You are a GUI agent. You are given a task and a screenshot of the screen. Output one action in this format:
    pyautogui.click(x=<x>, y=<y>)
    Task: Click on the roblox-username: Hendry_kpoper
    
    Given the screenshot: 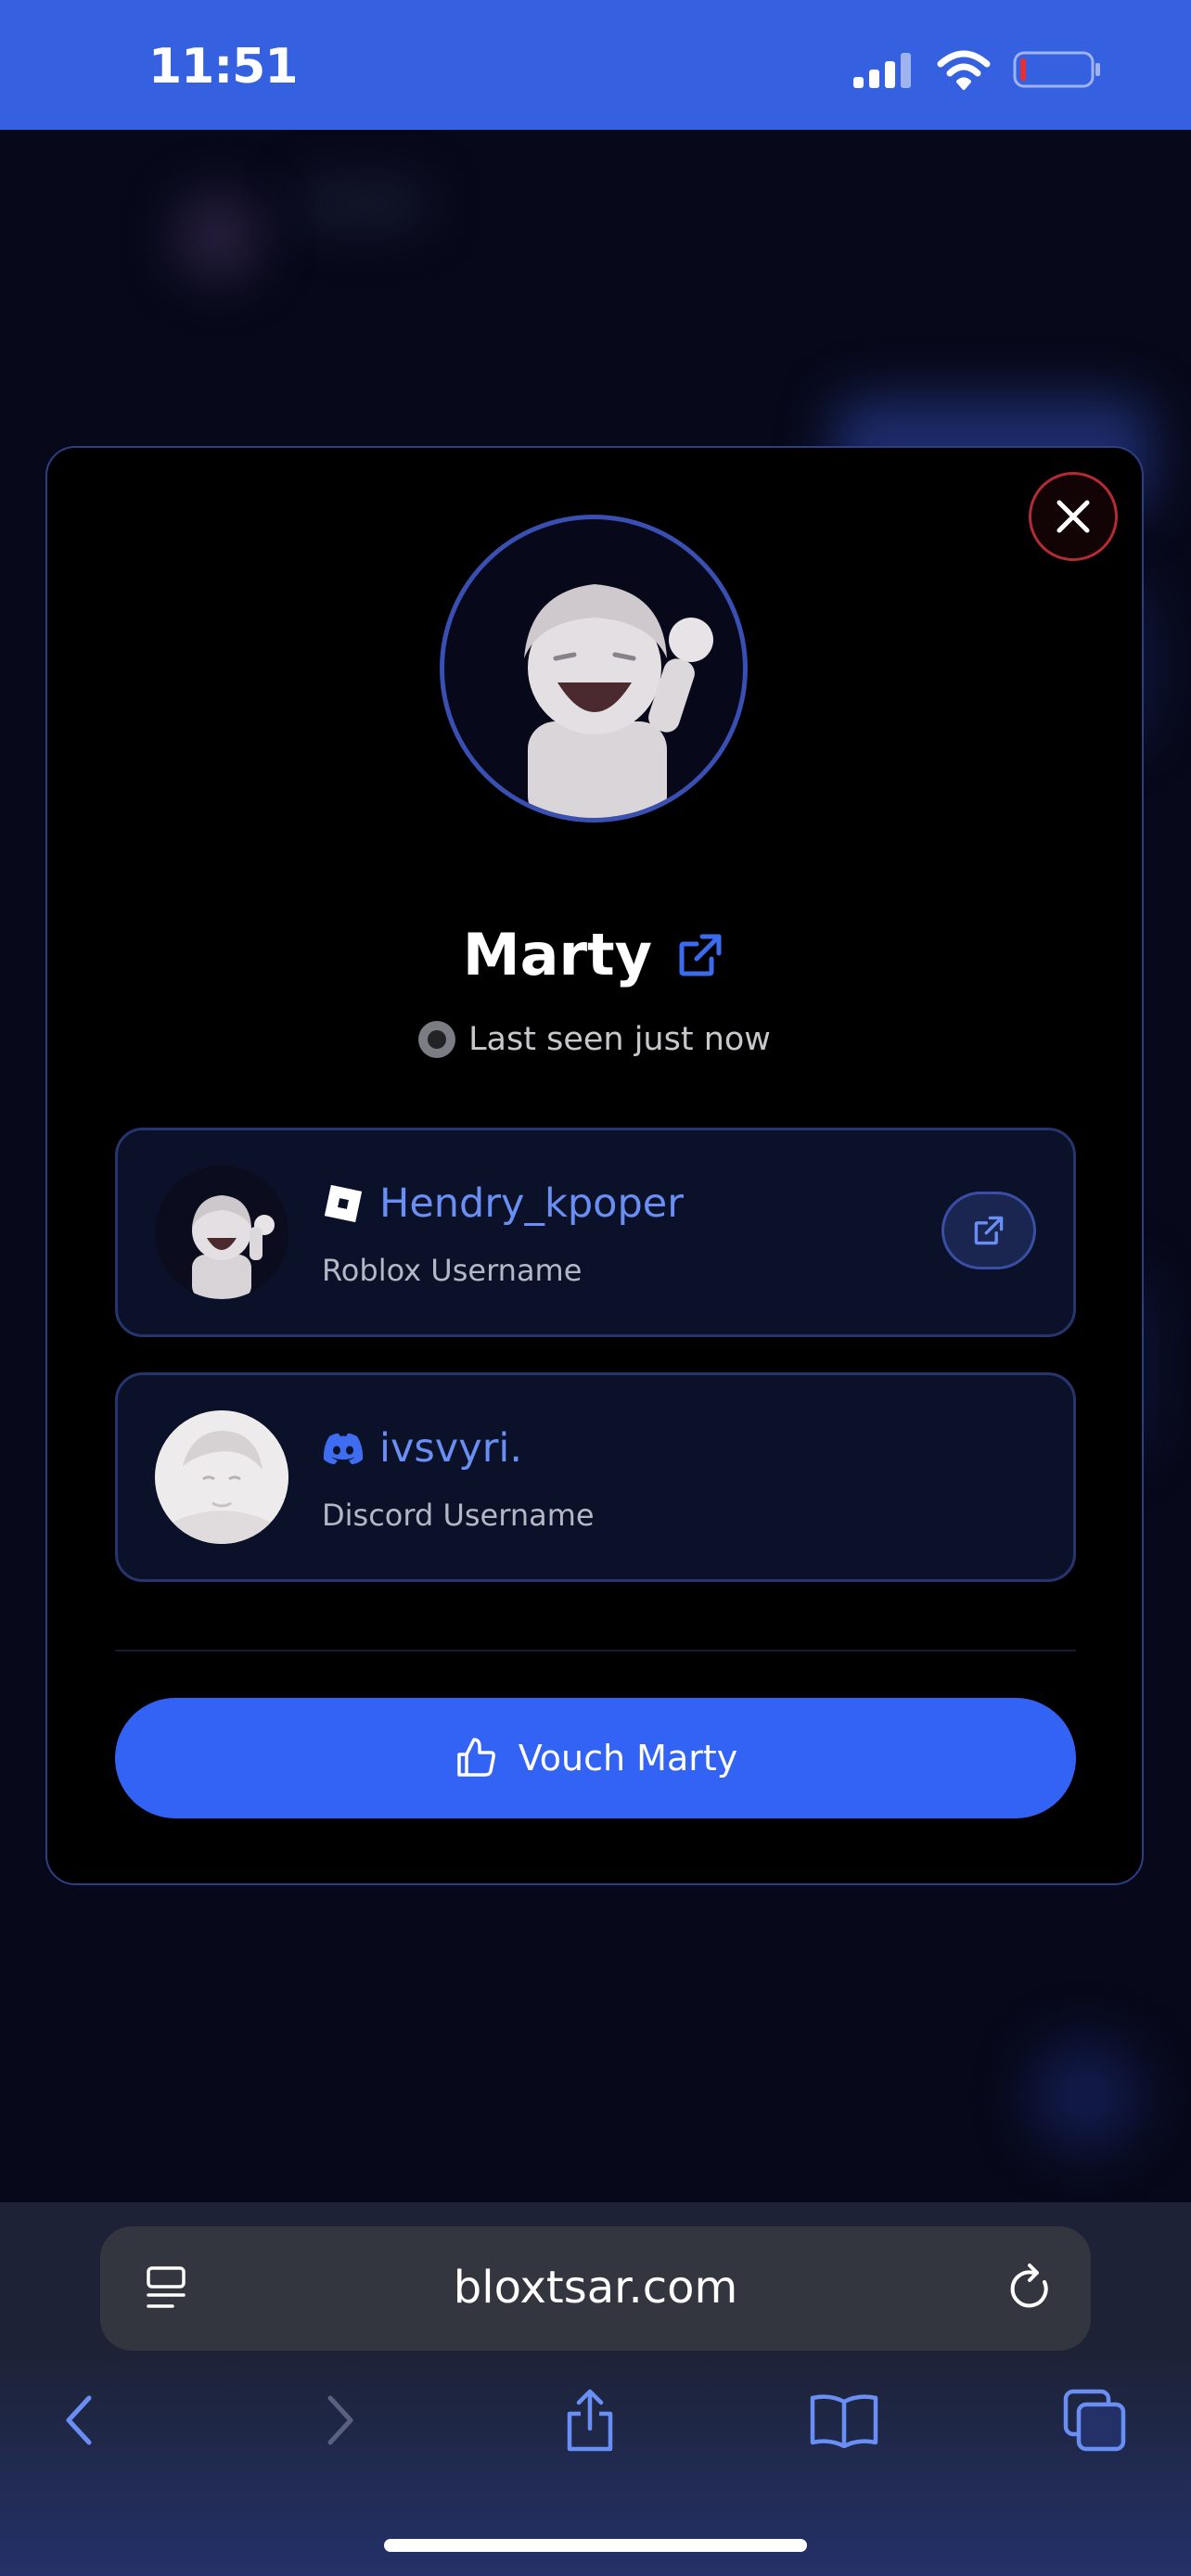 What is the action you would take?
    pyautogui.click(x=532, y=1203)
    